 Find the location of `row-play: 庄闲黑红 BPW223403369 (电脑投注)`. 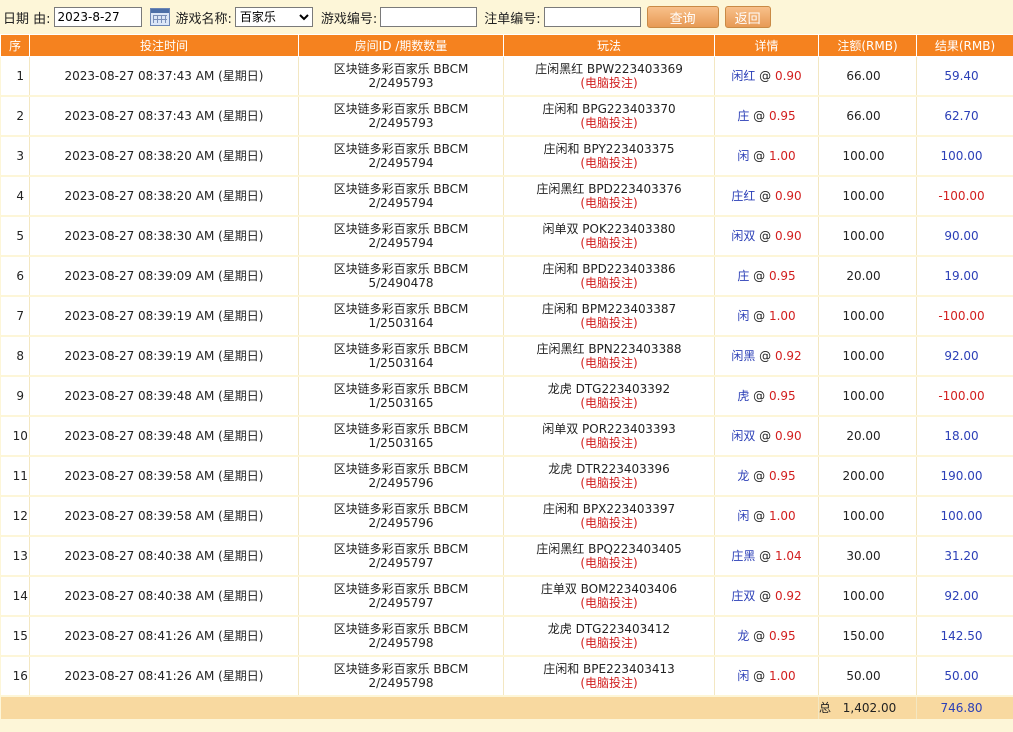

row-play: 庄闲黑红 BPW223403369 (电脑投注) is located at coordinates (609, 76).